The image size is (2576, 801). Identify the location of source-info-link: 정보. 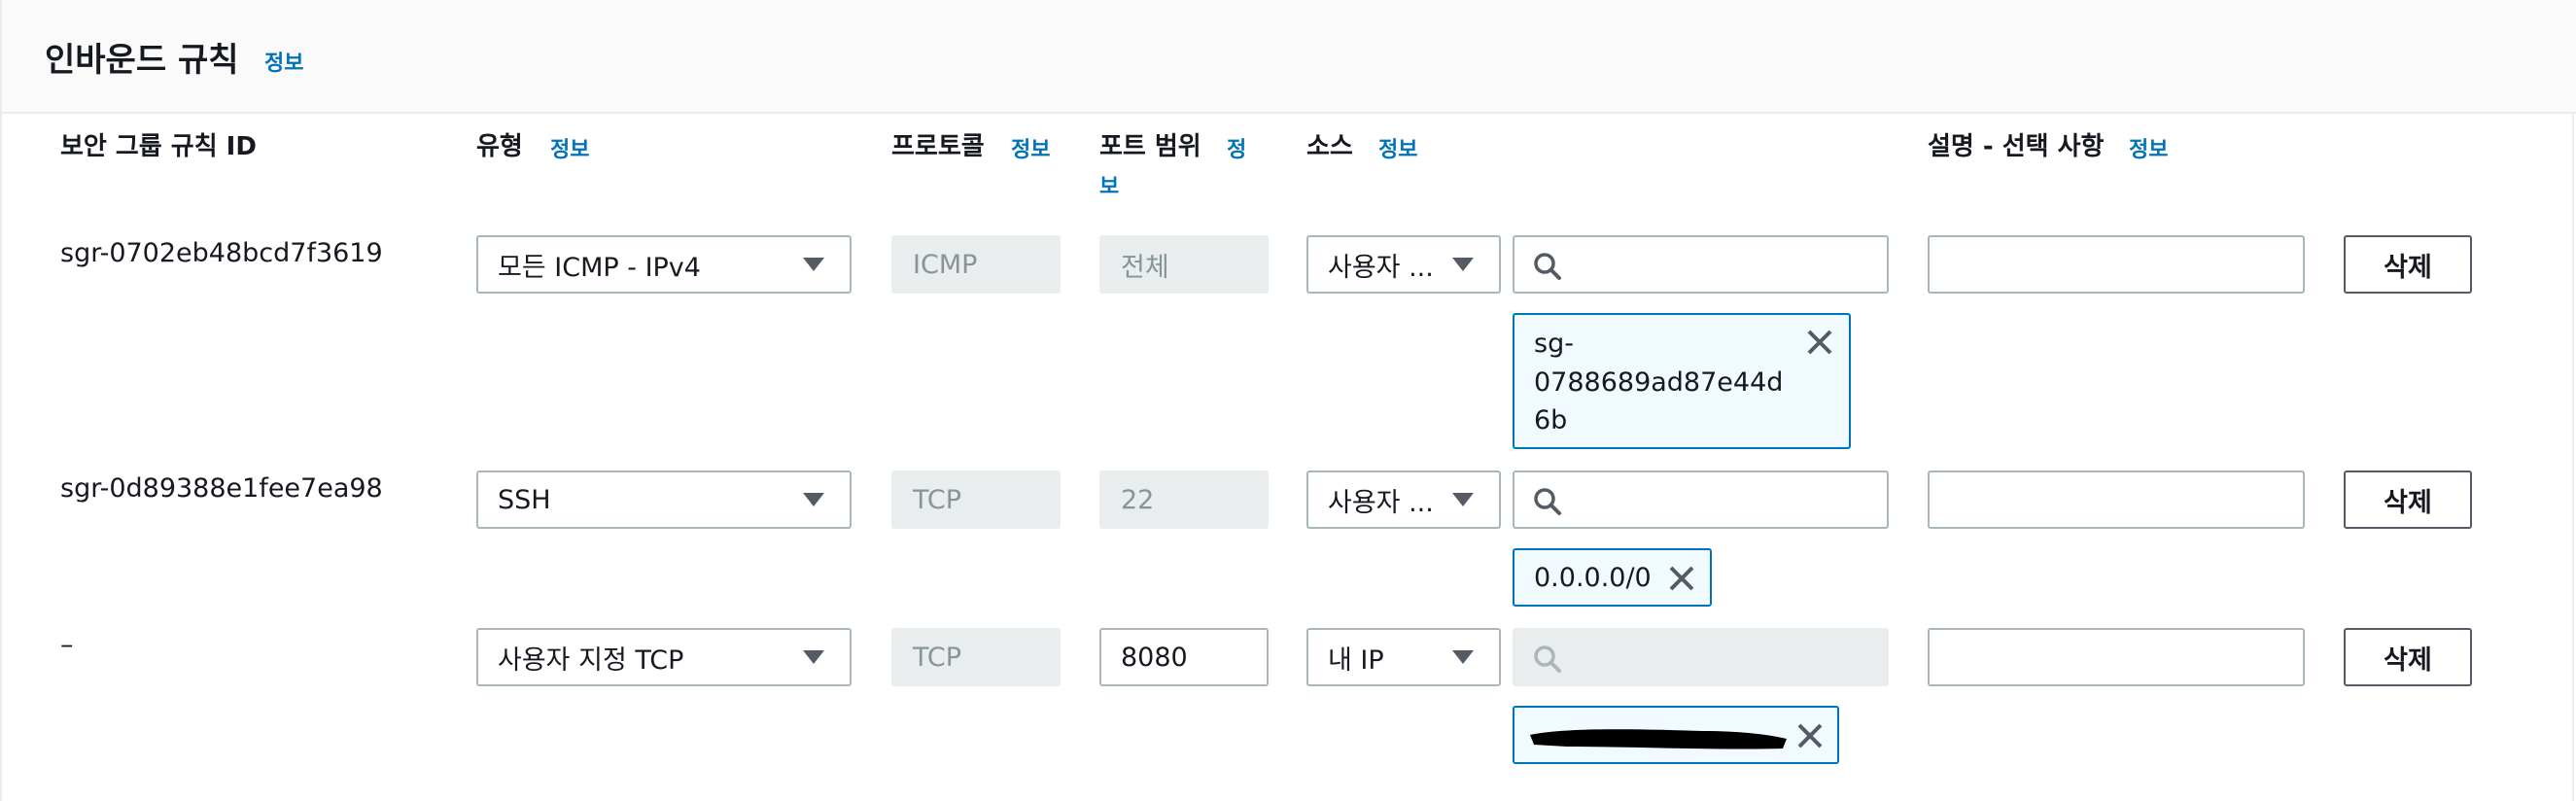
(1397, 147).